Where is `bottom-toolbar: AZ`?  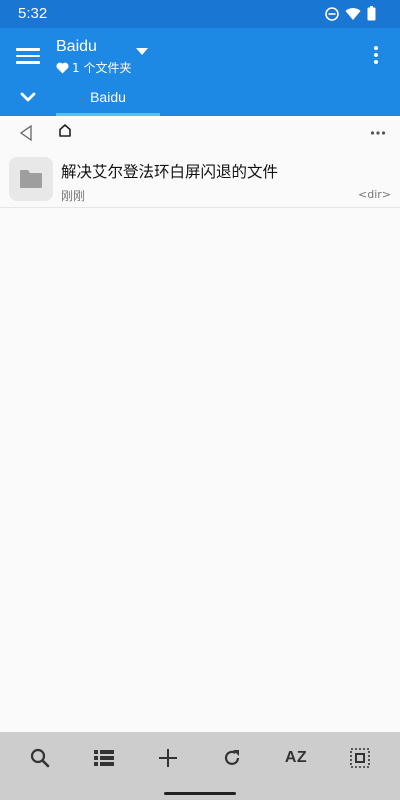
bottom-toolbar: AZ is located at coordinates (200, 758).